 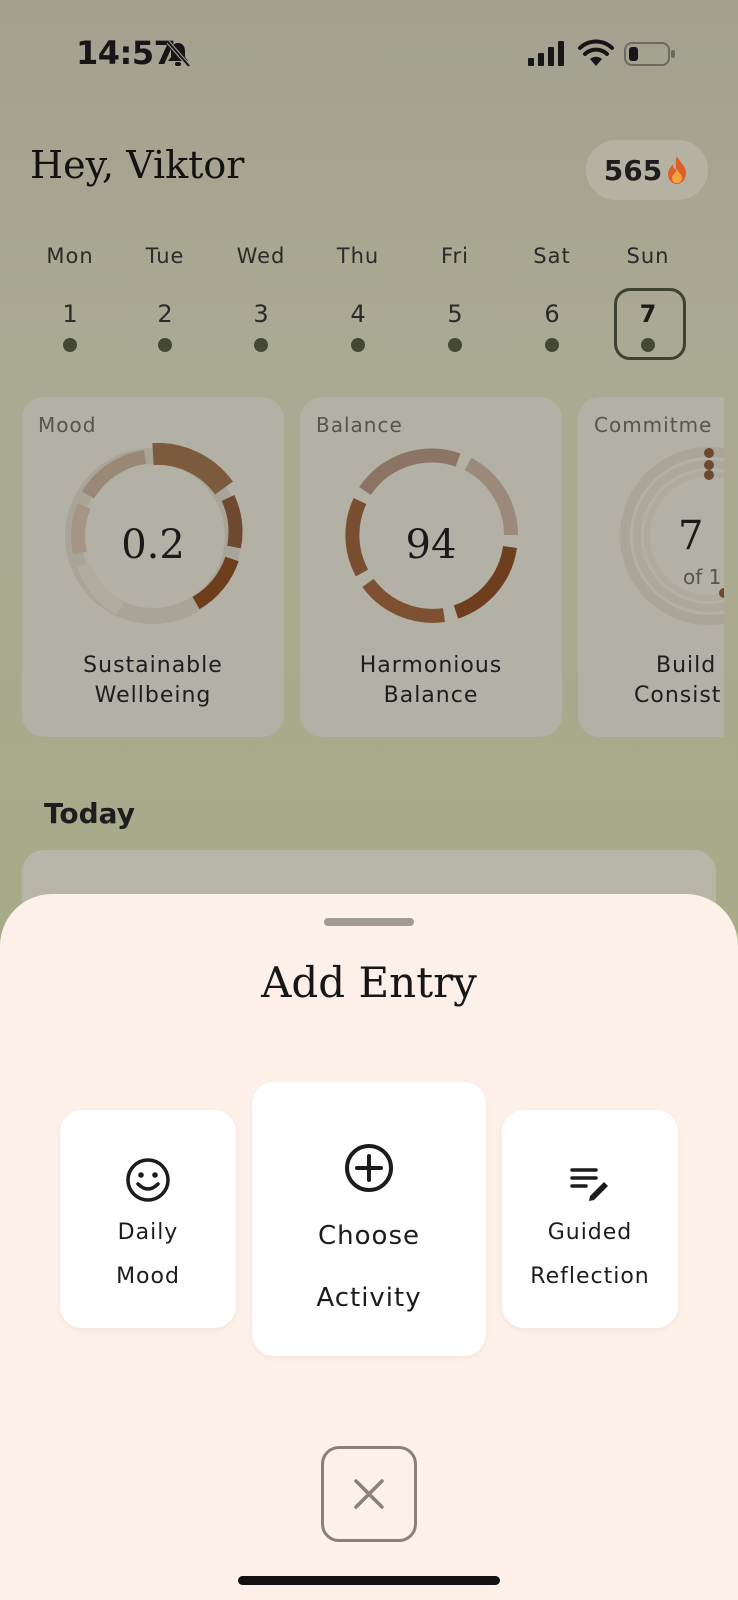 What do you see at coordinates (165, 314) in the screenshot?
I see `day-number: 2` at bounding box center [165, 314].